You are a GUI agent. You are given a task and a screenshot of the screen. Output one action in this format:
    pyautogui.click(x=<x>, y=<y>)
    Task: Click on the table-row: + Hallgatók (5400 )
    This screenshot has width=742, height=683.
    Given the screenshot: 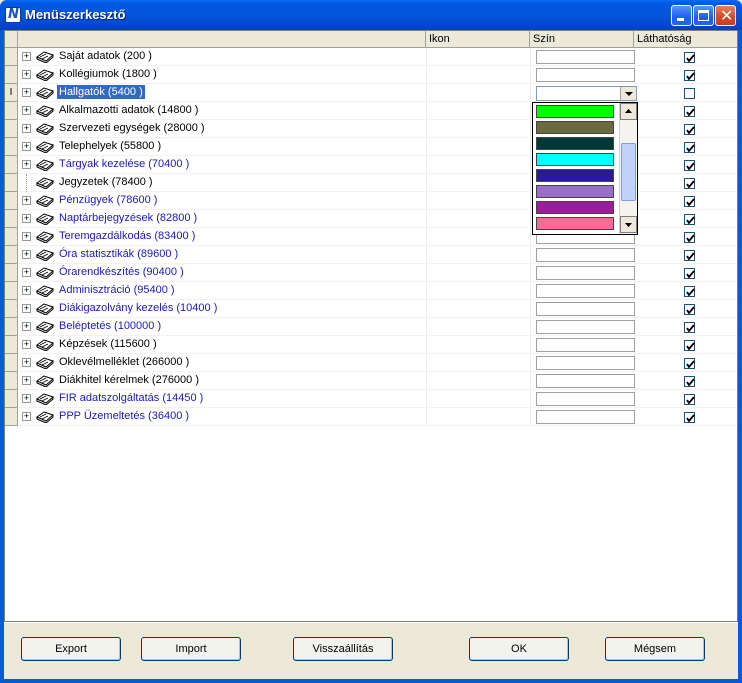 What is the action you would take?
    pyautogui.click(x=377, y=93)
    